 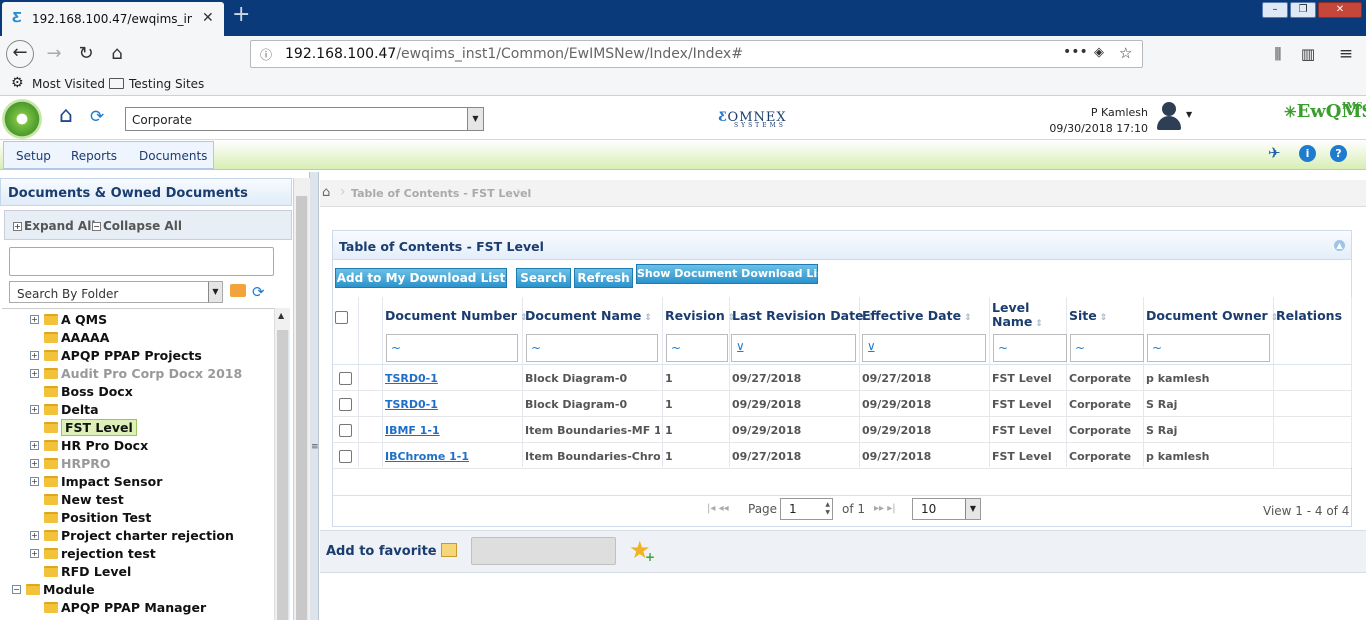 I want to click on tree-search-input, so click(x=141, y=261).